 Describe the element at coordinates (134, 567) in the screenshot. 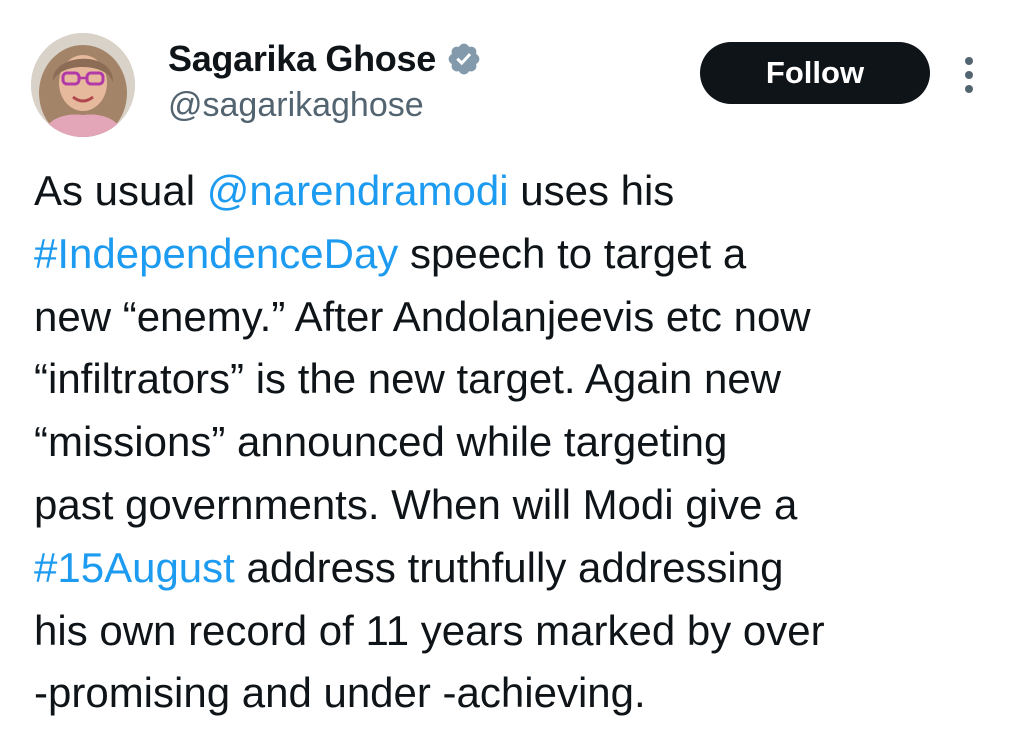

I see `hashtag-link: #15August` at that location.